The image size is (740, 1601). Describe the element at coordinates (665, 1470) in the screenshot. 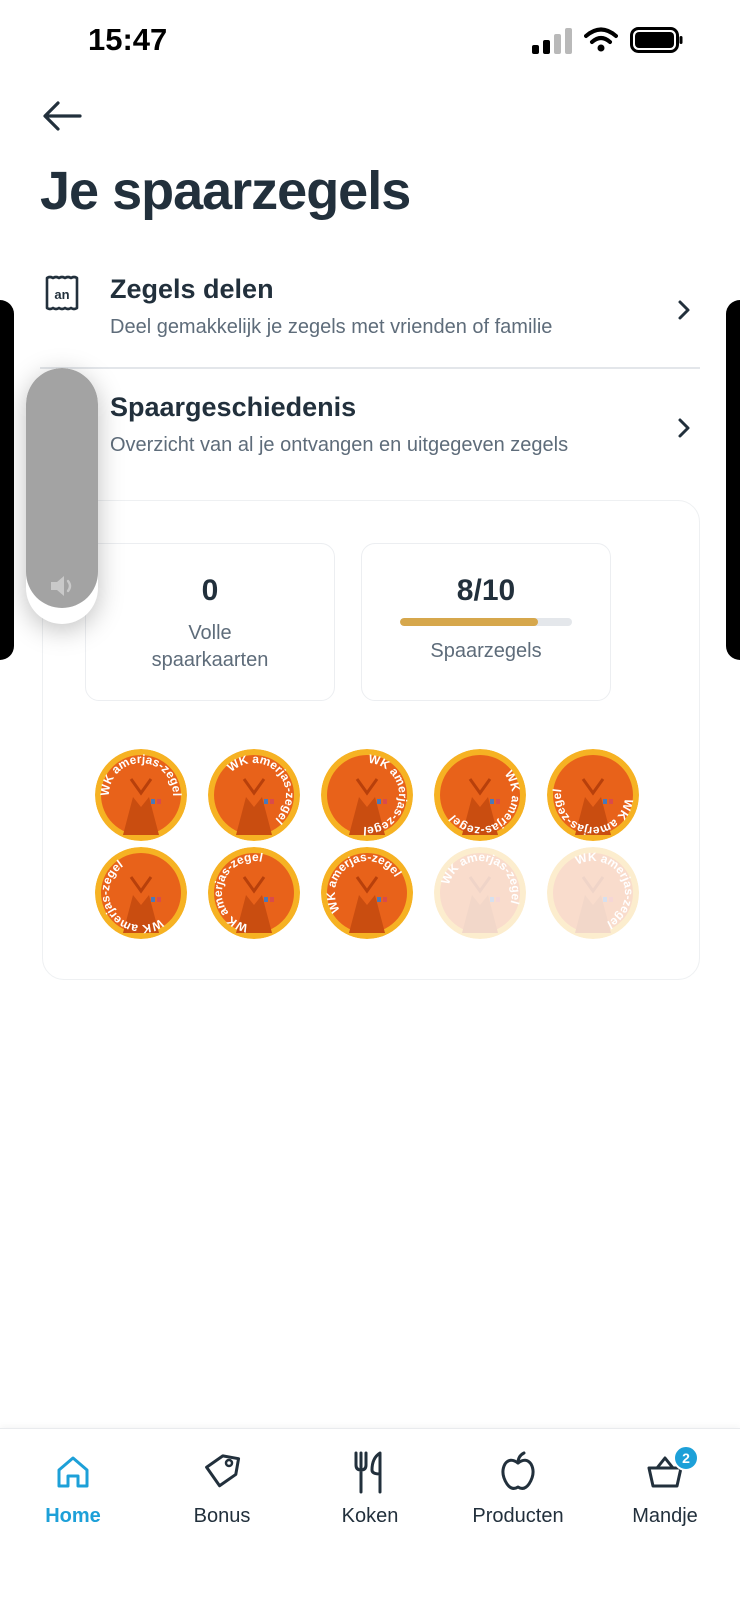

I see `basket-icon: 2` at that location.